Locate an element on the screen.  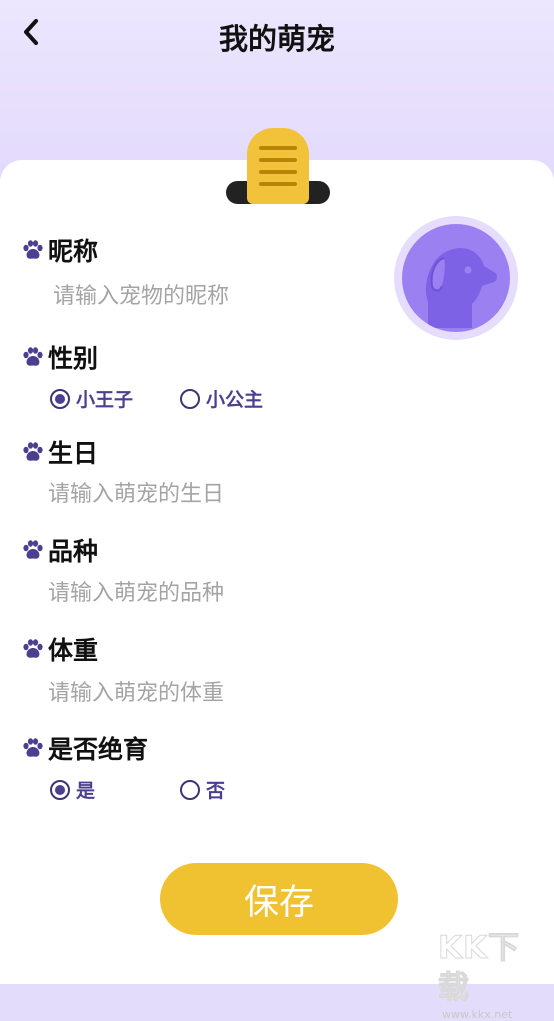
watermark: KK下载 www.kkx.net is located at coordinates (494, 974).